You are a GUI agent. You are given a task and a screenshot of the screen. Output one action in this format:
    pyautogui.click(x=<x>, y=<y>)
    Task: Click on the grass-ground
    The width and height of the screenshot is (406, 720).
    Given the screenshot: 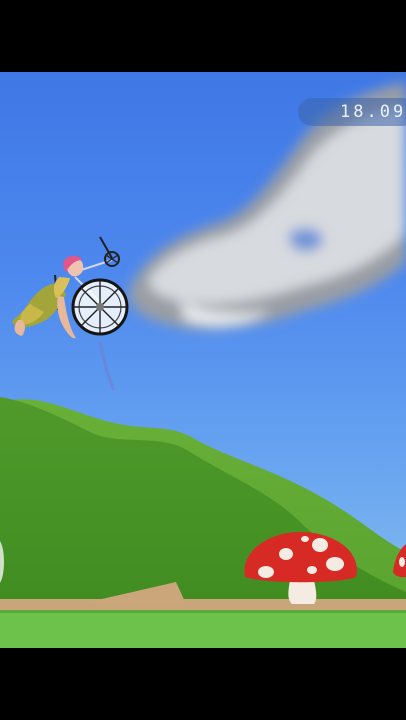 What is the action you would take?
    pyautogui.click(x=203, y=629)
    